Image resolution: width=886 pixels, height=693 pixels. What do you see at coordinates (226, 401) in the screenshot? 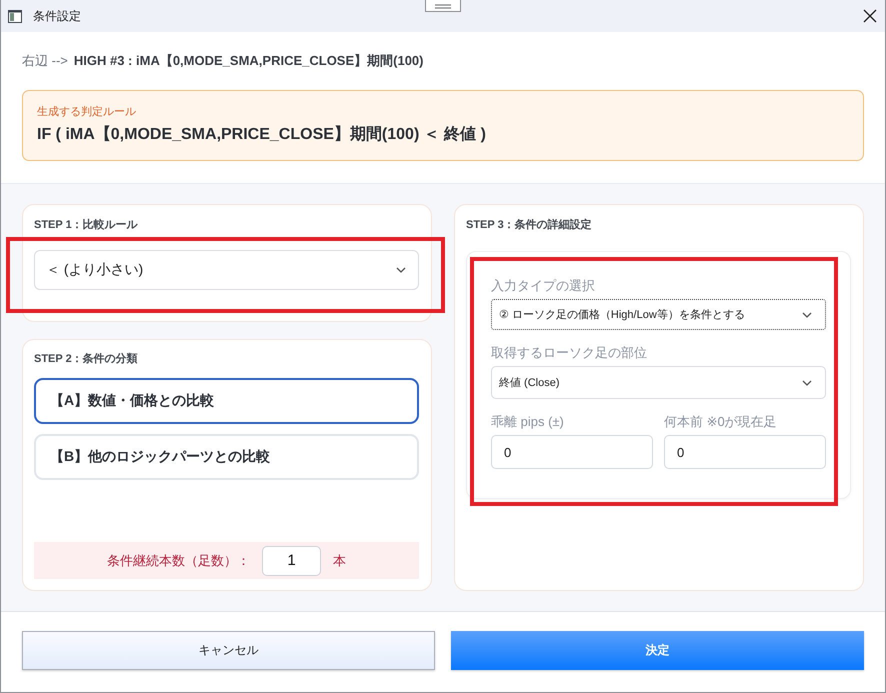
I see `category-option: 【A】数値・価格との比較` at bounding box center [226, 401].